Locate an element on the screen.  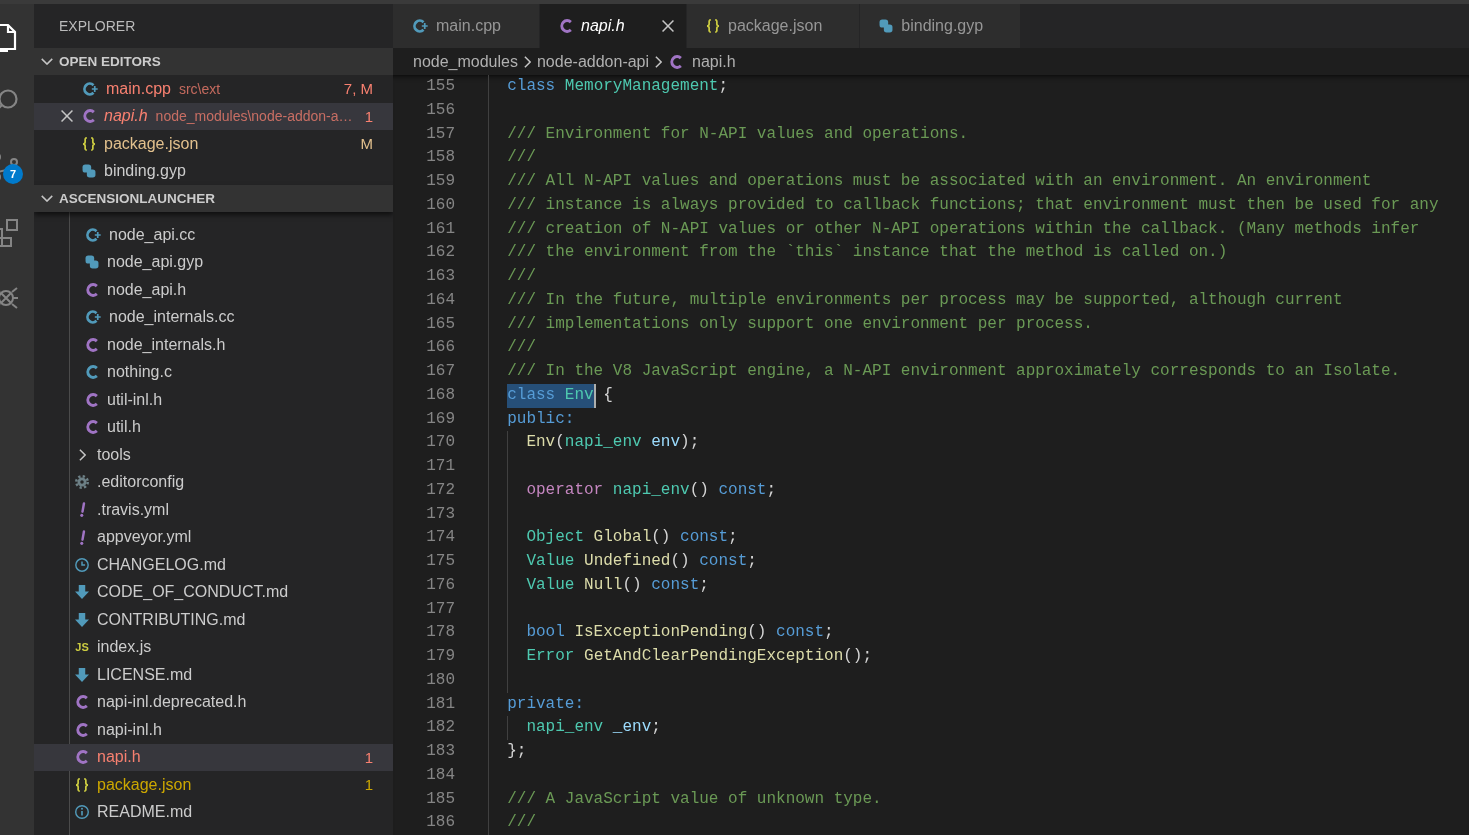
section-header: OPEN EDITORS is located at coordinates (213, 61).